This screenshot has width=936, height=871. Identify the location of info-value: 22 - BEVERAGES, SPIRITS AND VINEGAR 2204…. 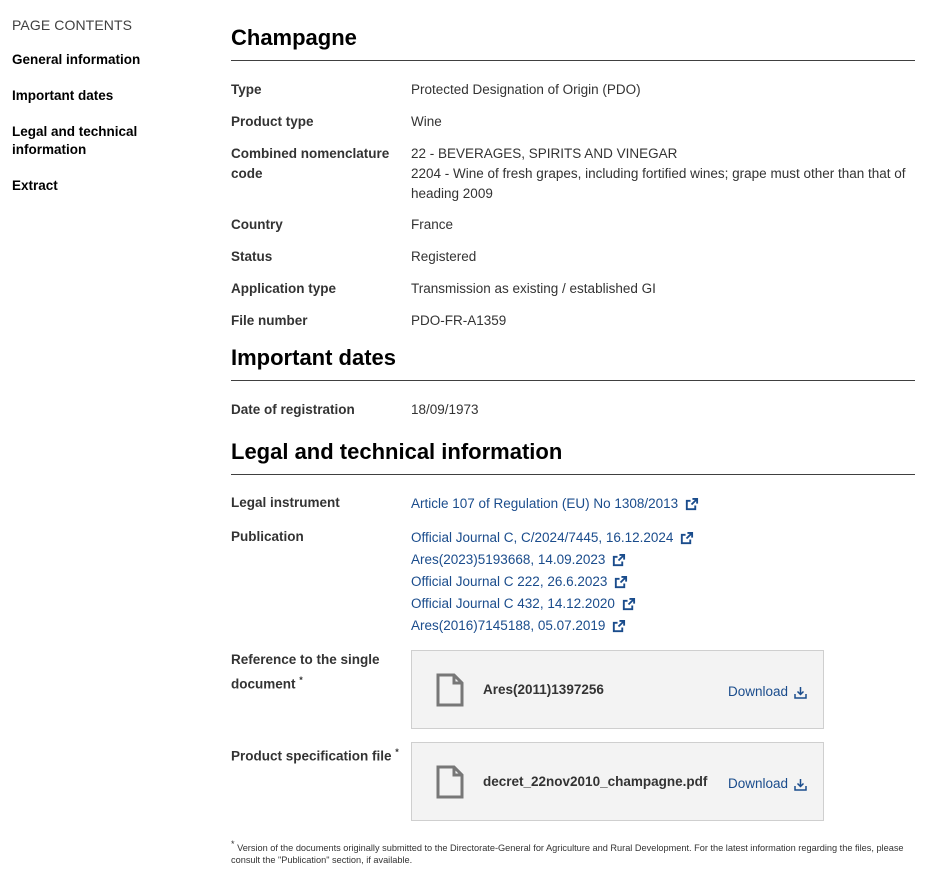
(663, 174).